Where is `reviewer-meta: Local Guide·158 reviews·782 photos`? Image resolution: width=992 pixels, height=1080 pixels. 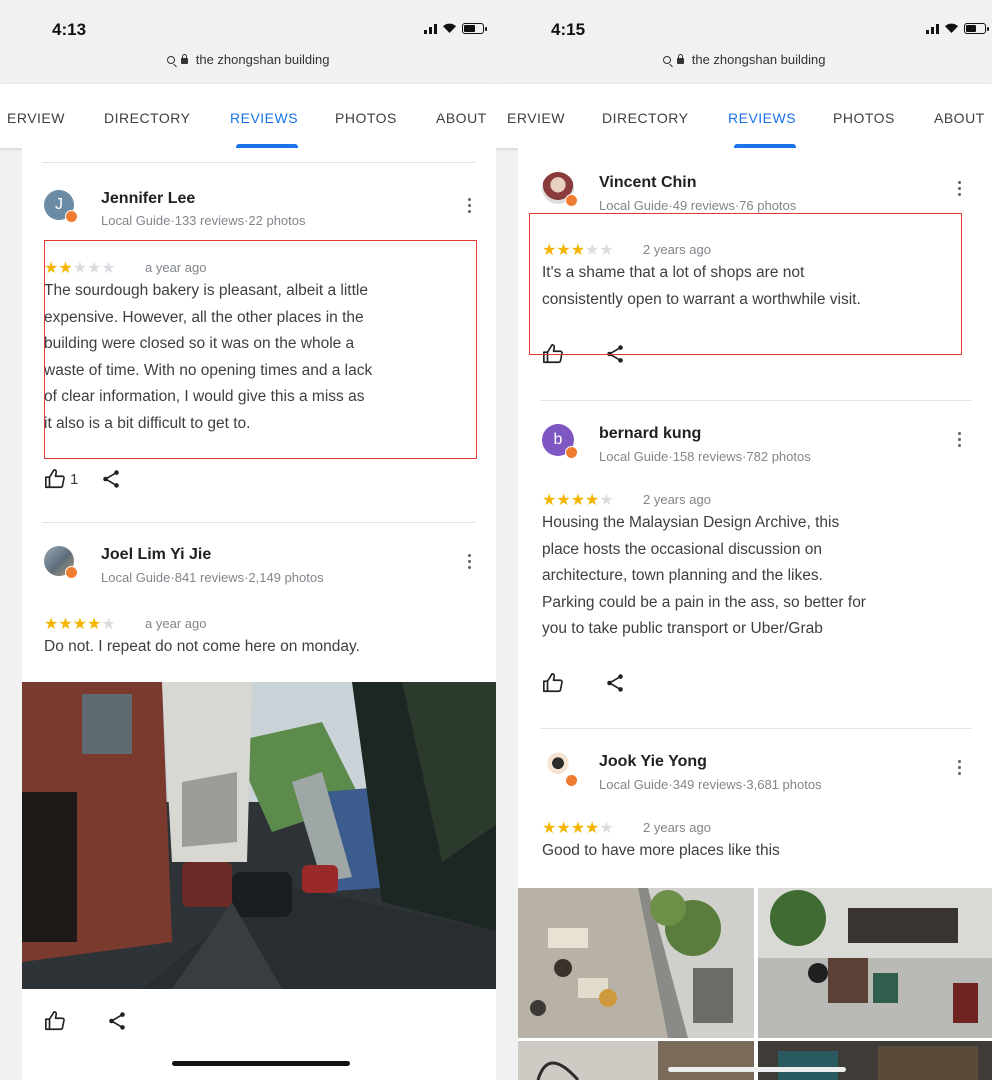 reviewer-meta: Local Guide·158 reviews·782 photos is located at coordinates (705, 456).